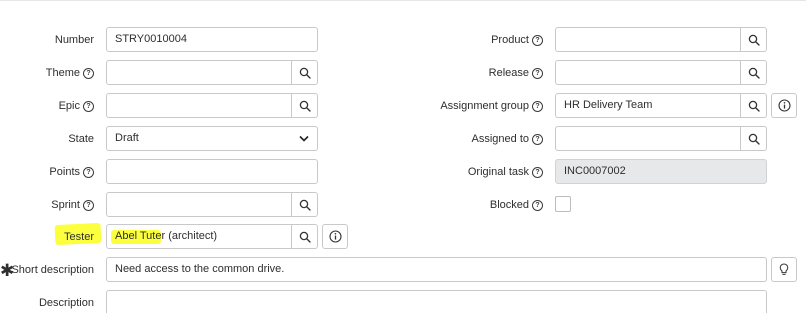 This screenshot has width=806, height=313. I want to click on assignment-group-info-button, so click(784, 105).